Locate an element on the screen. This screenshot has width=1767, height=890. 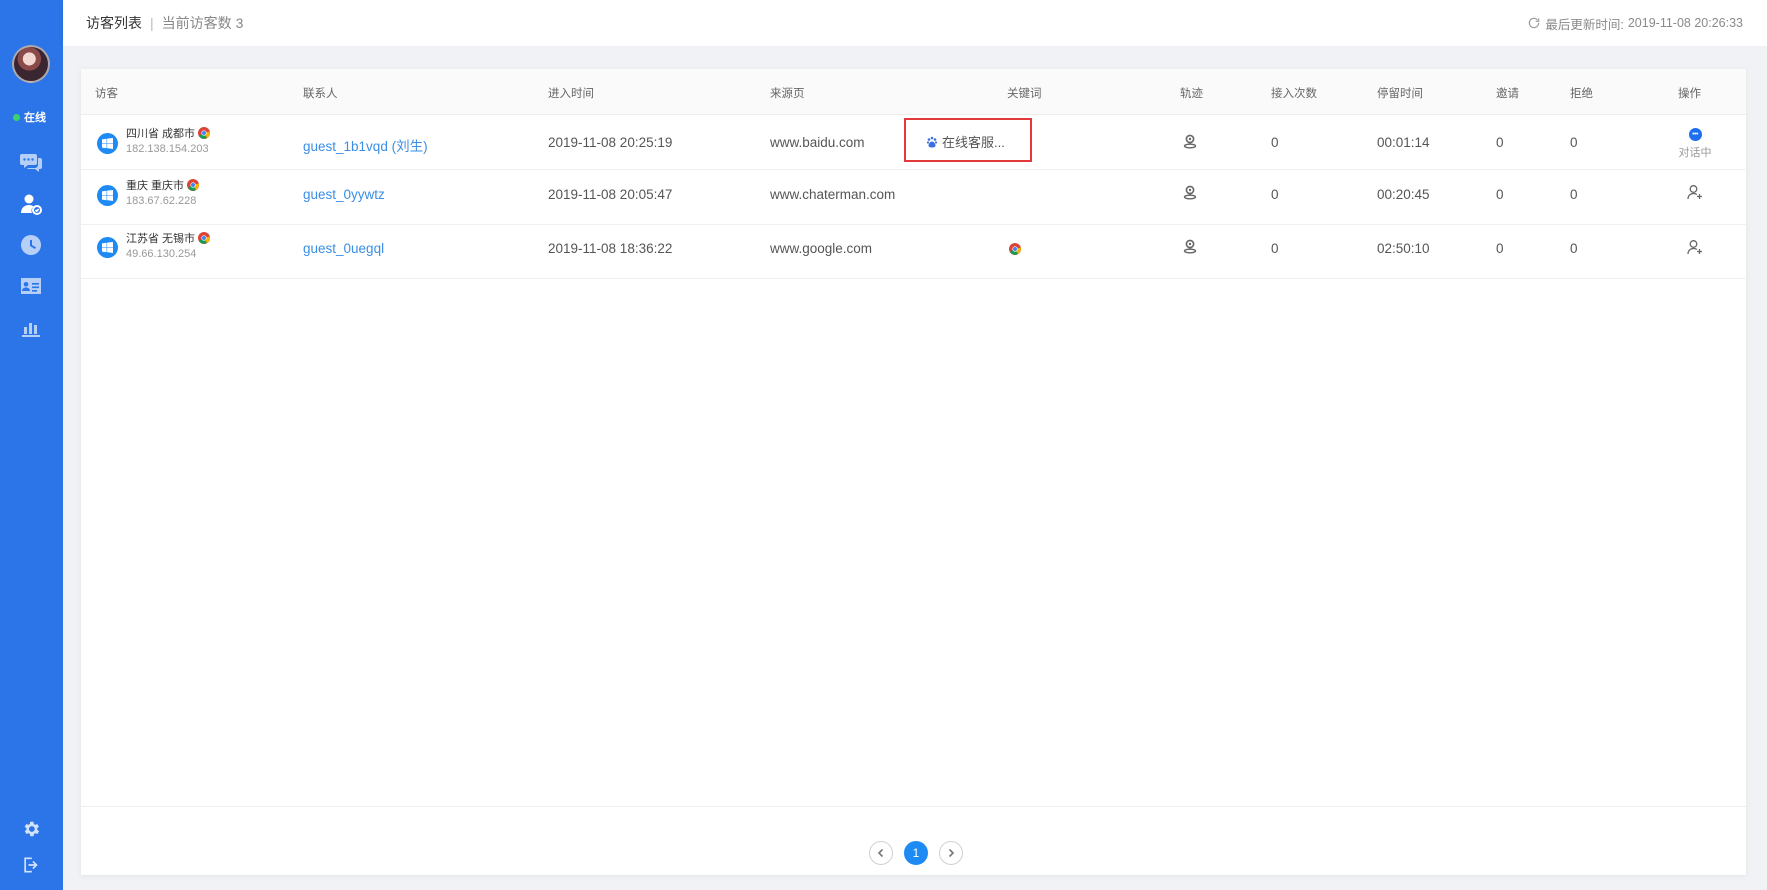
visitor-icon is located at coordinates (31, 204).